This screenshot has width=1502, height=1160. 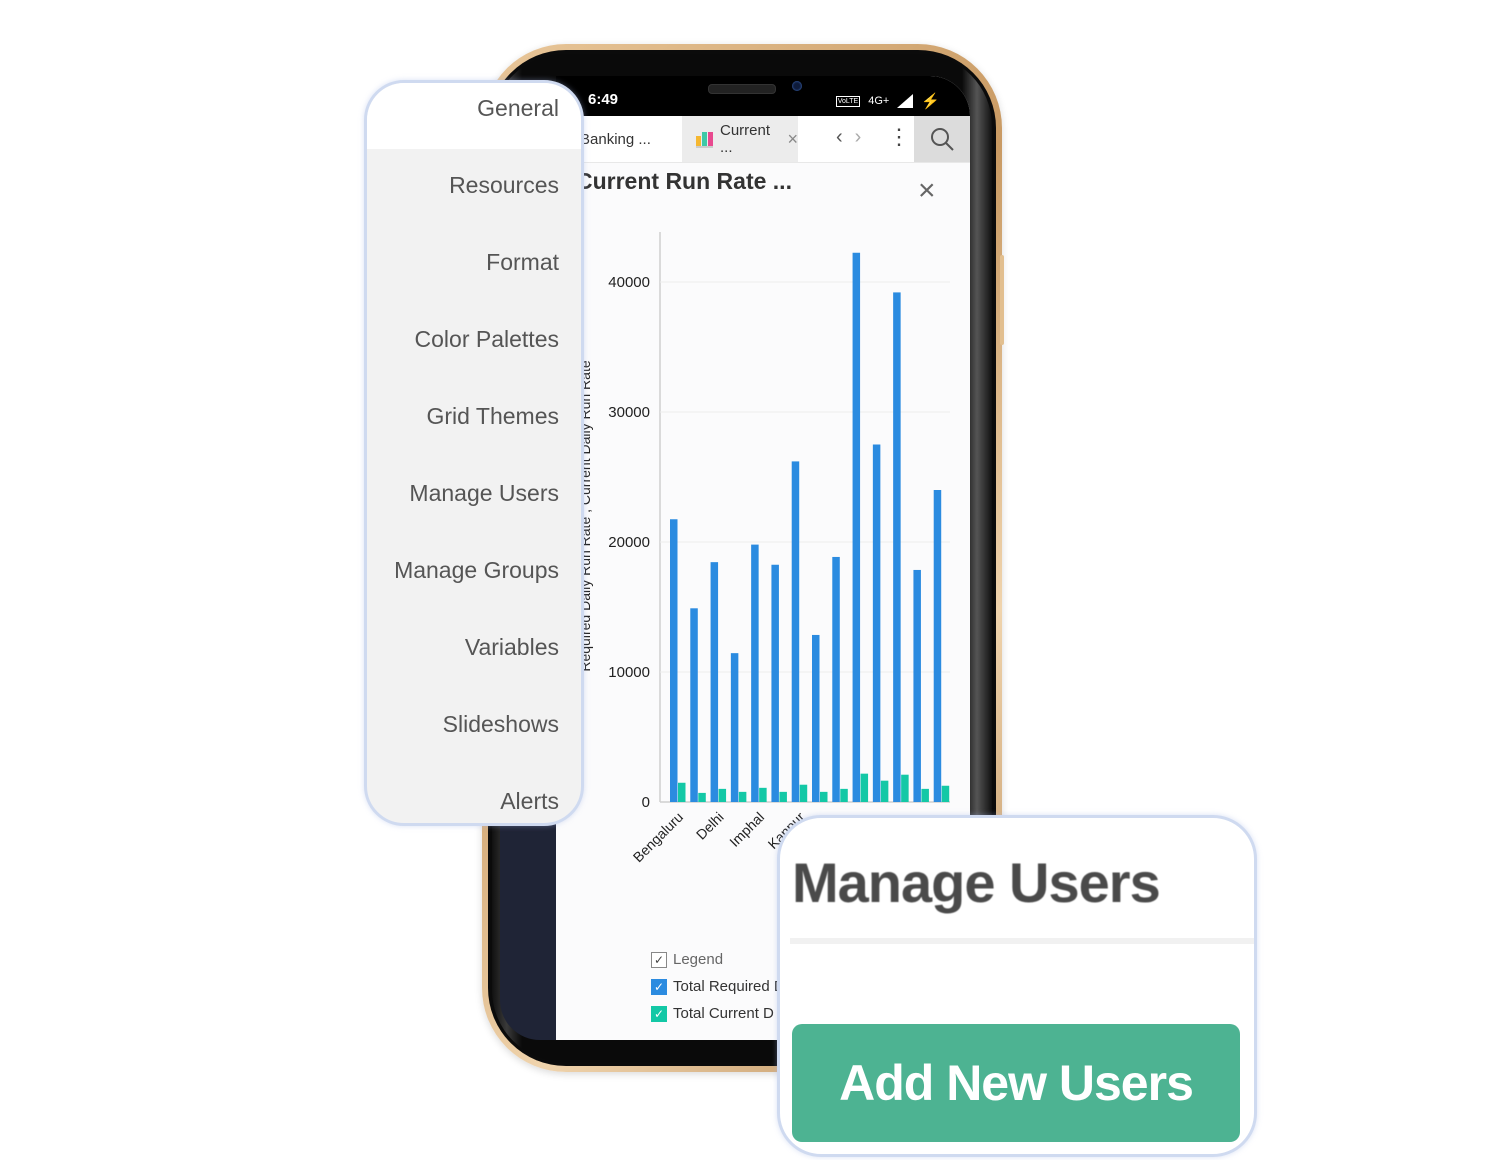 I want to click on settings-item-general: General, so click(x=518, y=108).